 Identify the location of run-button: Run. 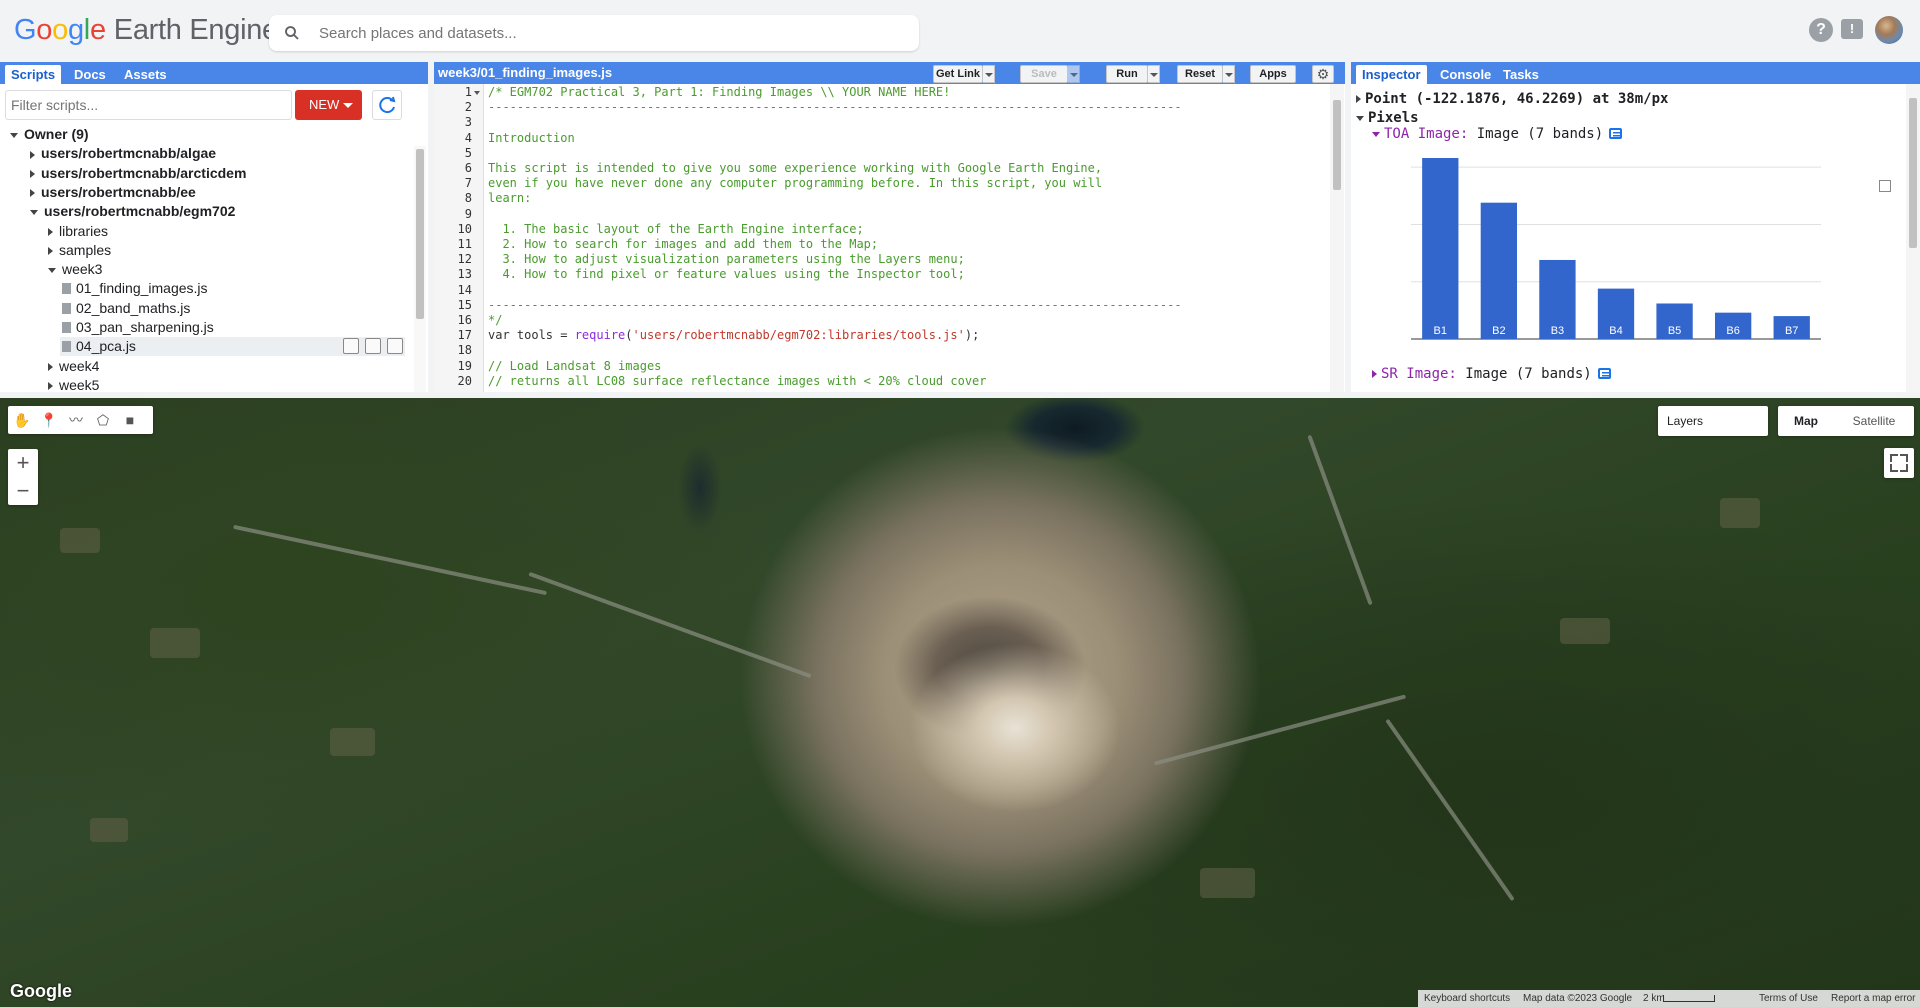
(1127, 74).